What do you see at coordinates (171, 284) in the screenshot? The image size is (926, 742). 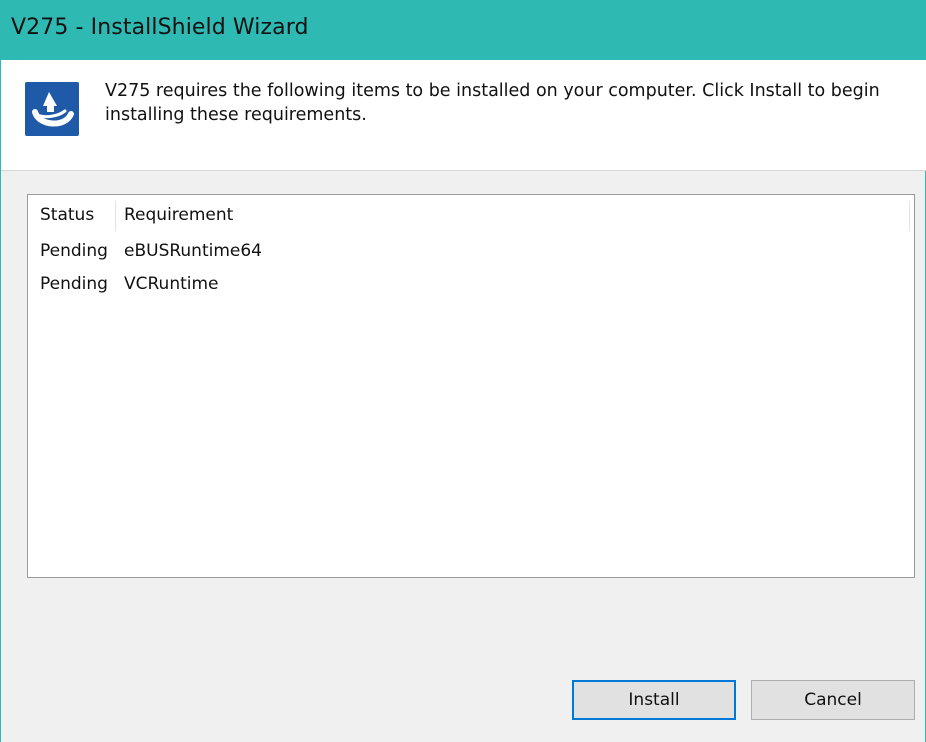 I see `requirement-name: VCRuntime` at bounding box center [171, 284].